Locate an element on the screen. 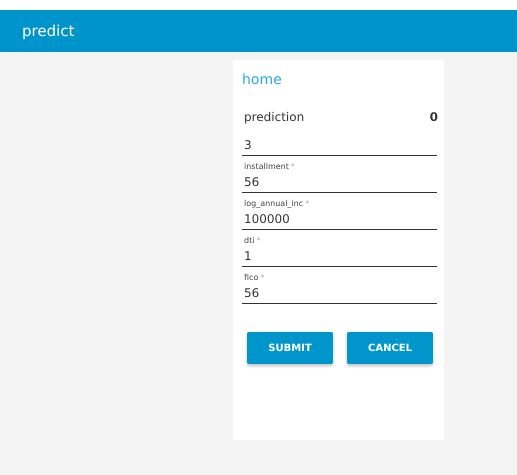  field-label: dti * is located at coordinates (252, 240).